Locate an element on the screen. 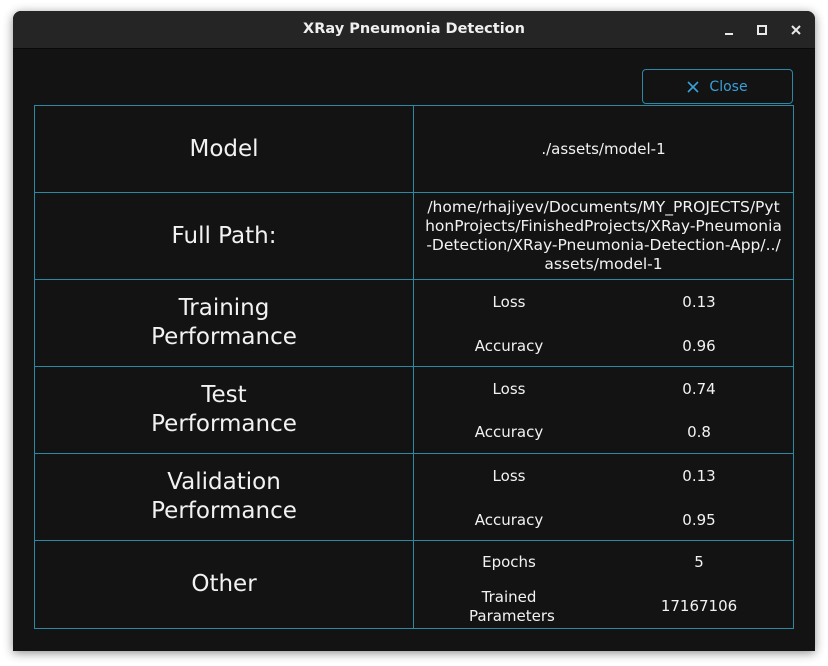 Image resolution: width=828 pixels, height=666 pixels. validation-metrics: Loss 0.13 Accuracy 0.95 is located at coordinates (603, 497).